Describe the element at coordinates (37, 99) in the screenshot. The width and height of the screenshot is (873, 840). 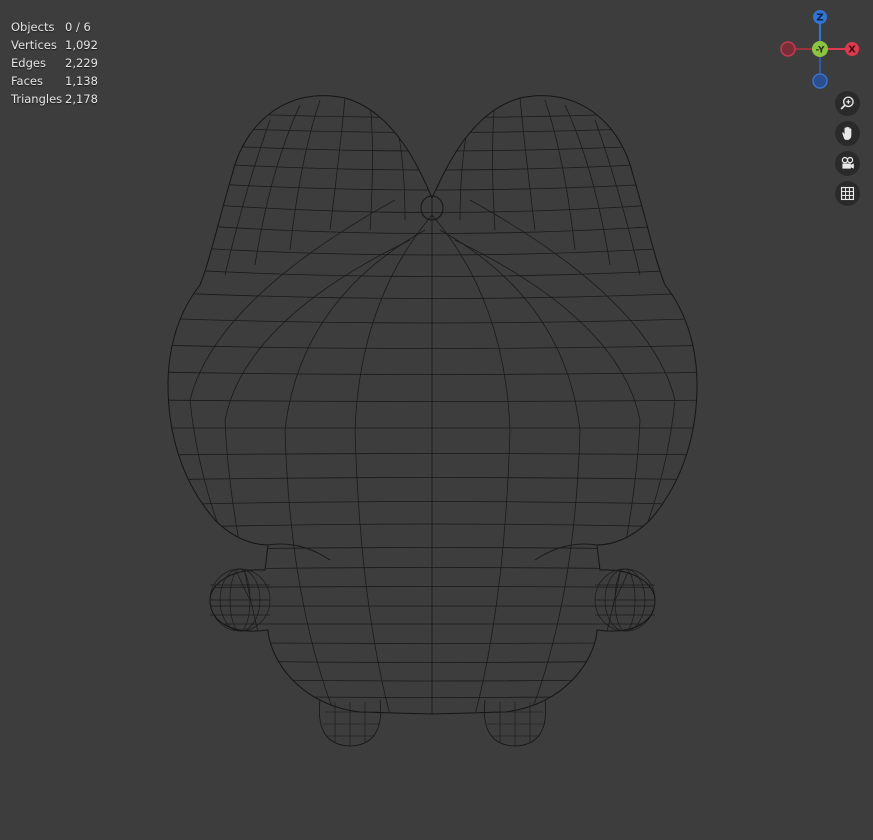
I see `stat-label: Triangles` at that location.